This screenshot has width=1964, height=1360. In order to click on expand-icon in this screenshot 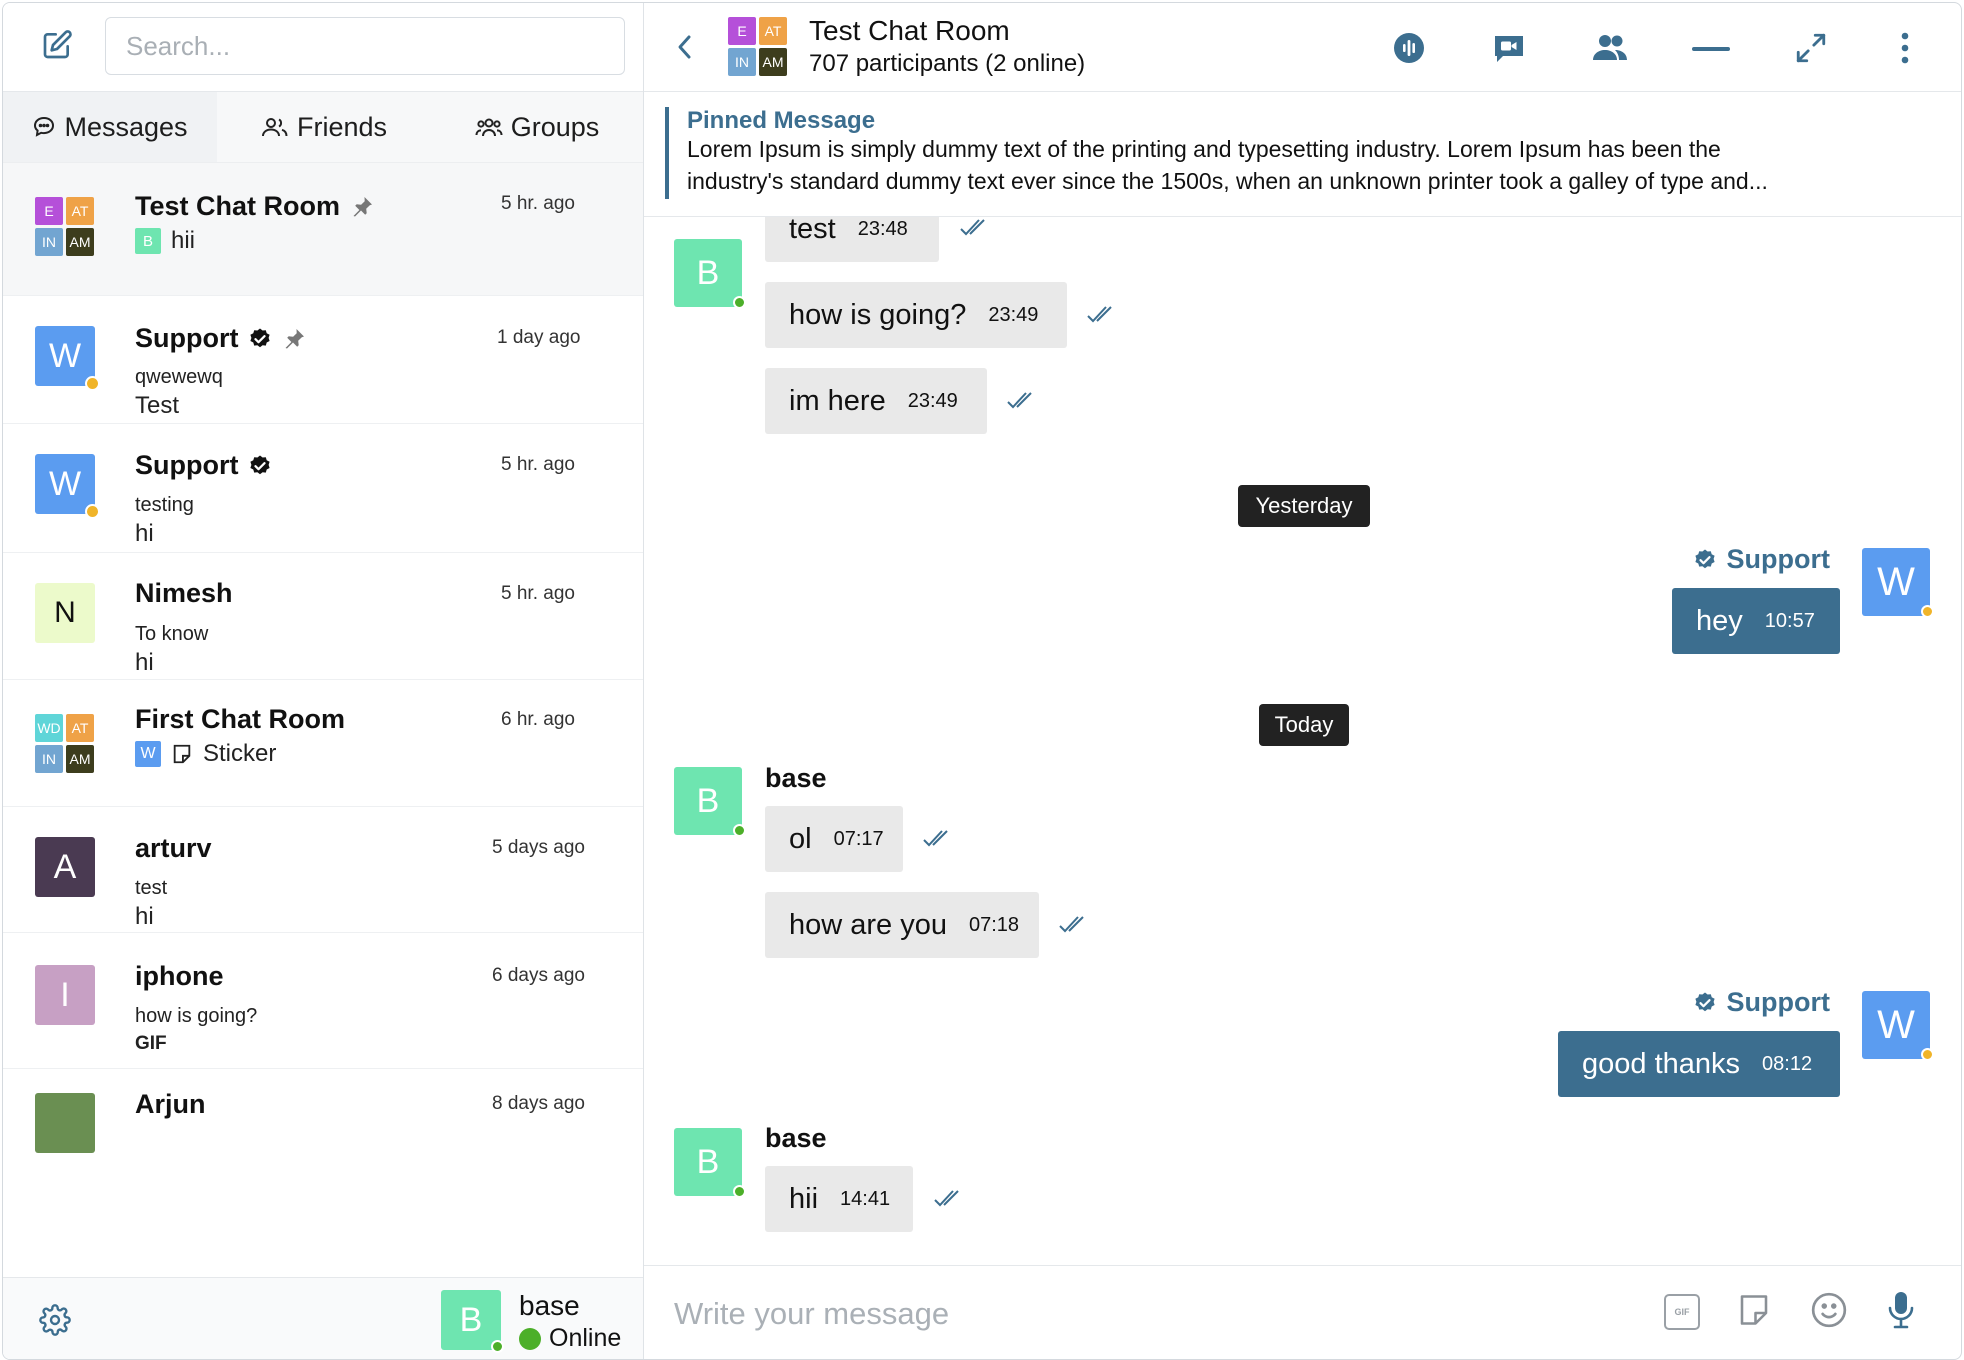, I will do `click(1811, 48)`.